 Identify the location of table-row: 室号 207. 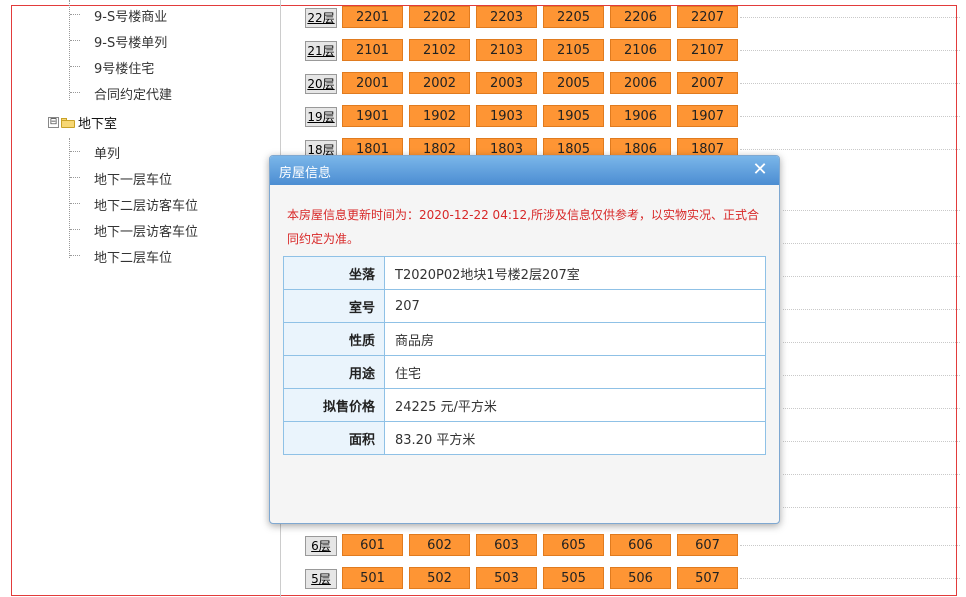
(524, 306).